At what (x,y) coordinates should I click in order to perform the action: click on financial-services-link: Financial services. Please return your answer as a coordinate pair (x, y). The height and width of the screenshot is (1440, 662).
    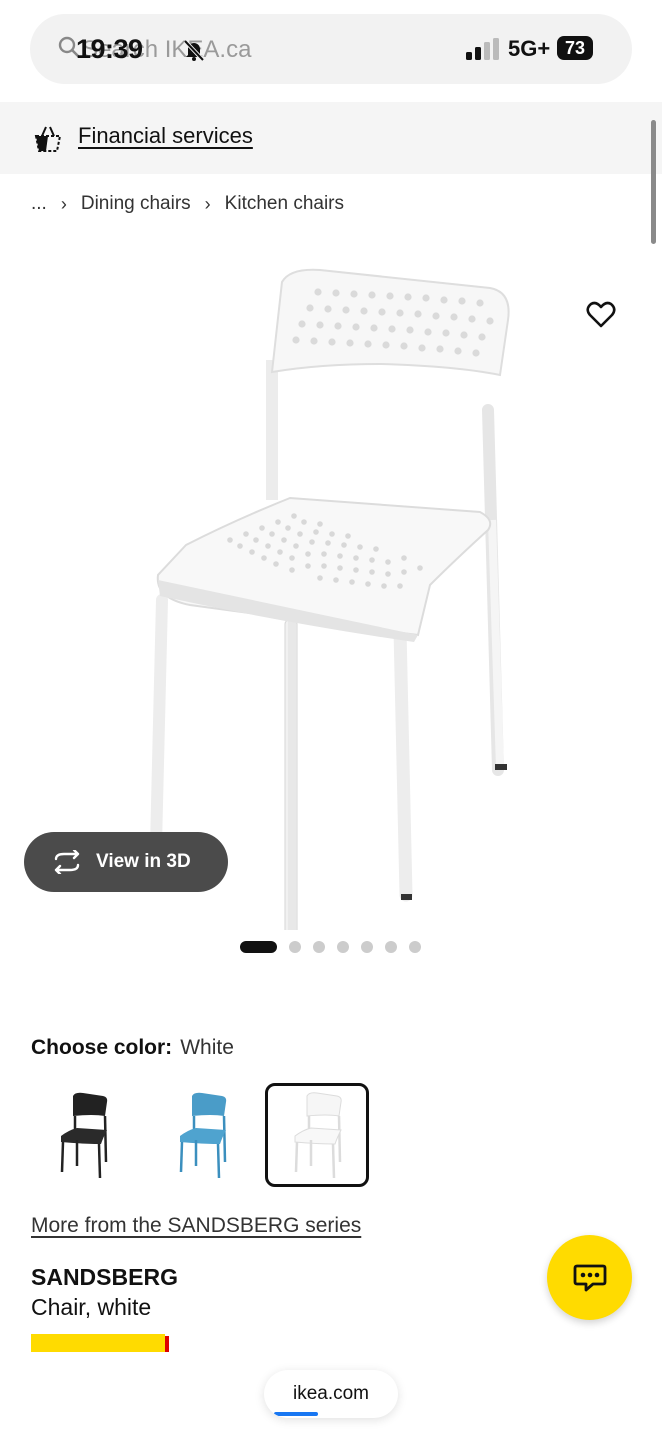
    Looking at the image, I should click on (165, 136).